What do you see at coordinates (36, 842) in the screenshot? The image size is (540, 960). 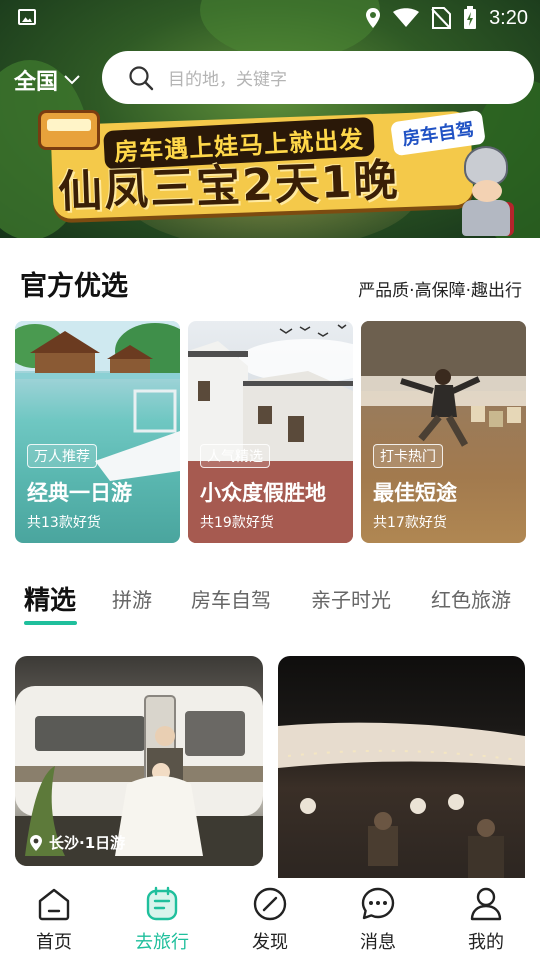 I see `location-pin-icon` at bounding box center [36, 842].